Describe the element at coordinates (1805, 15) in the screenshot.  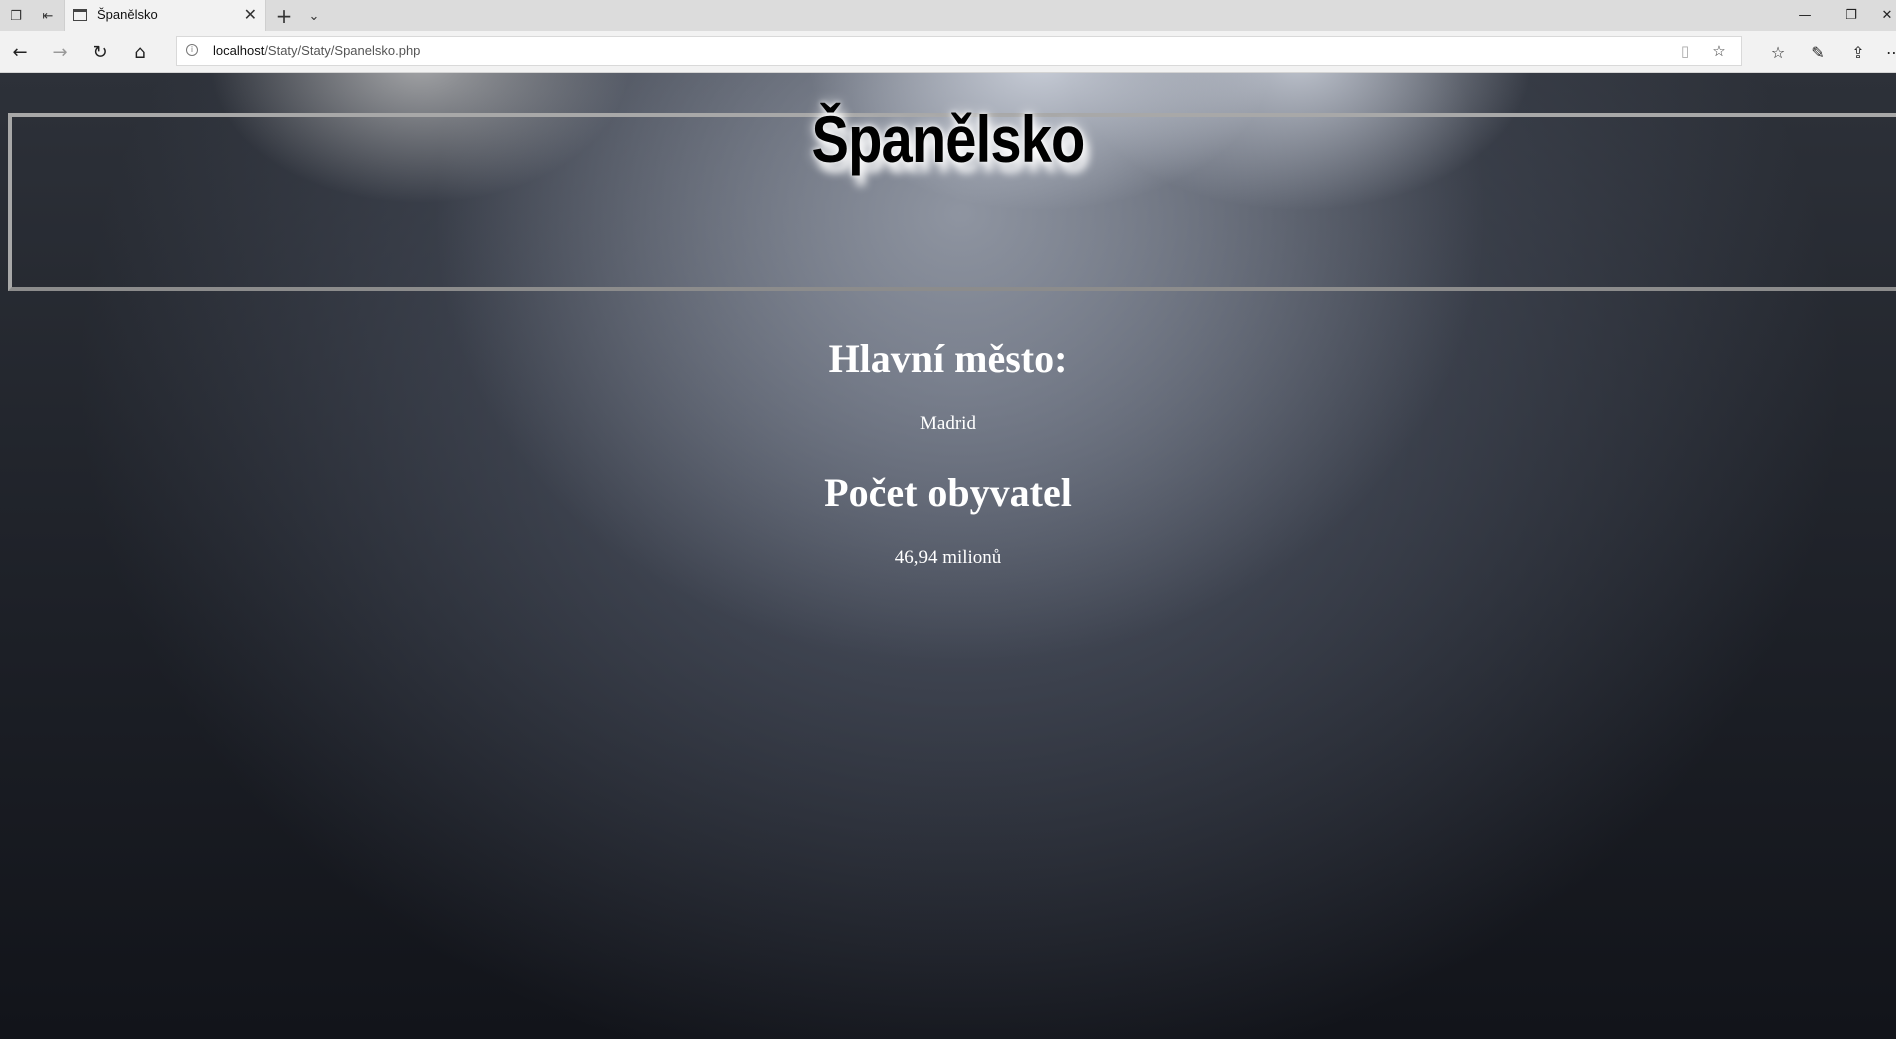
I see `minimize-icon: —` at that location.